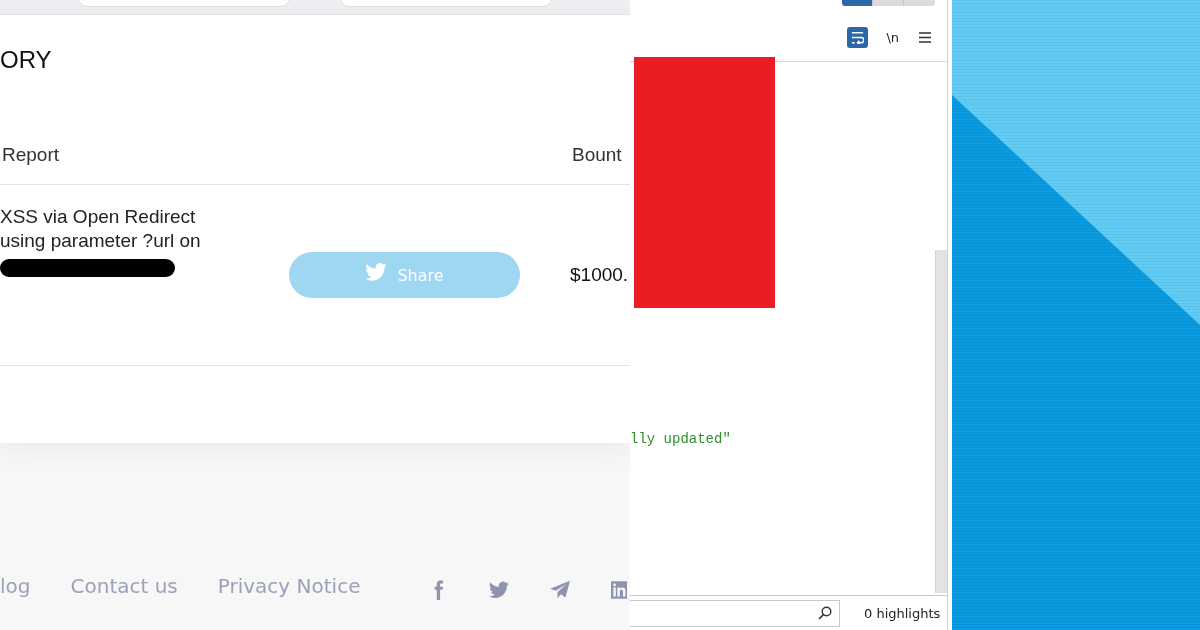 The image size is (1200, 630). I want to click on bounty-amount: $1000., so click(599, 275).